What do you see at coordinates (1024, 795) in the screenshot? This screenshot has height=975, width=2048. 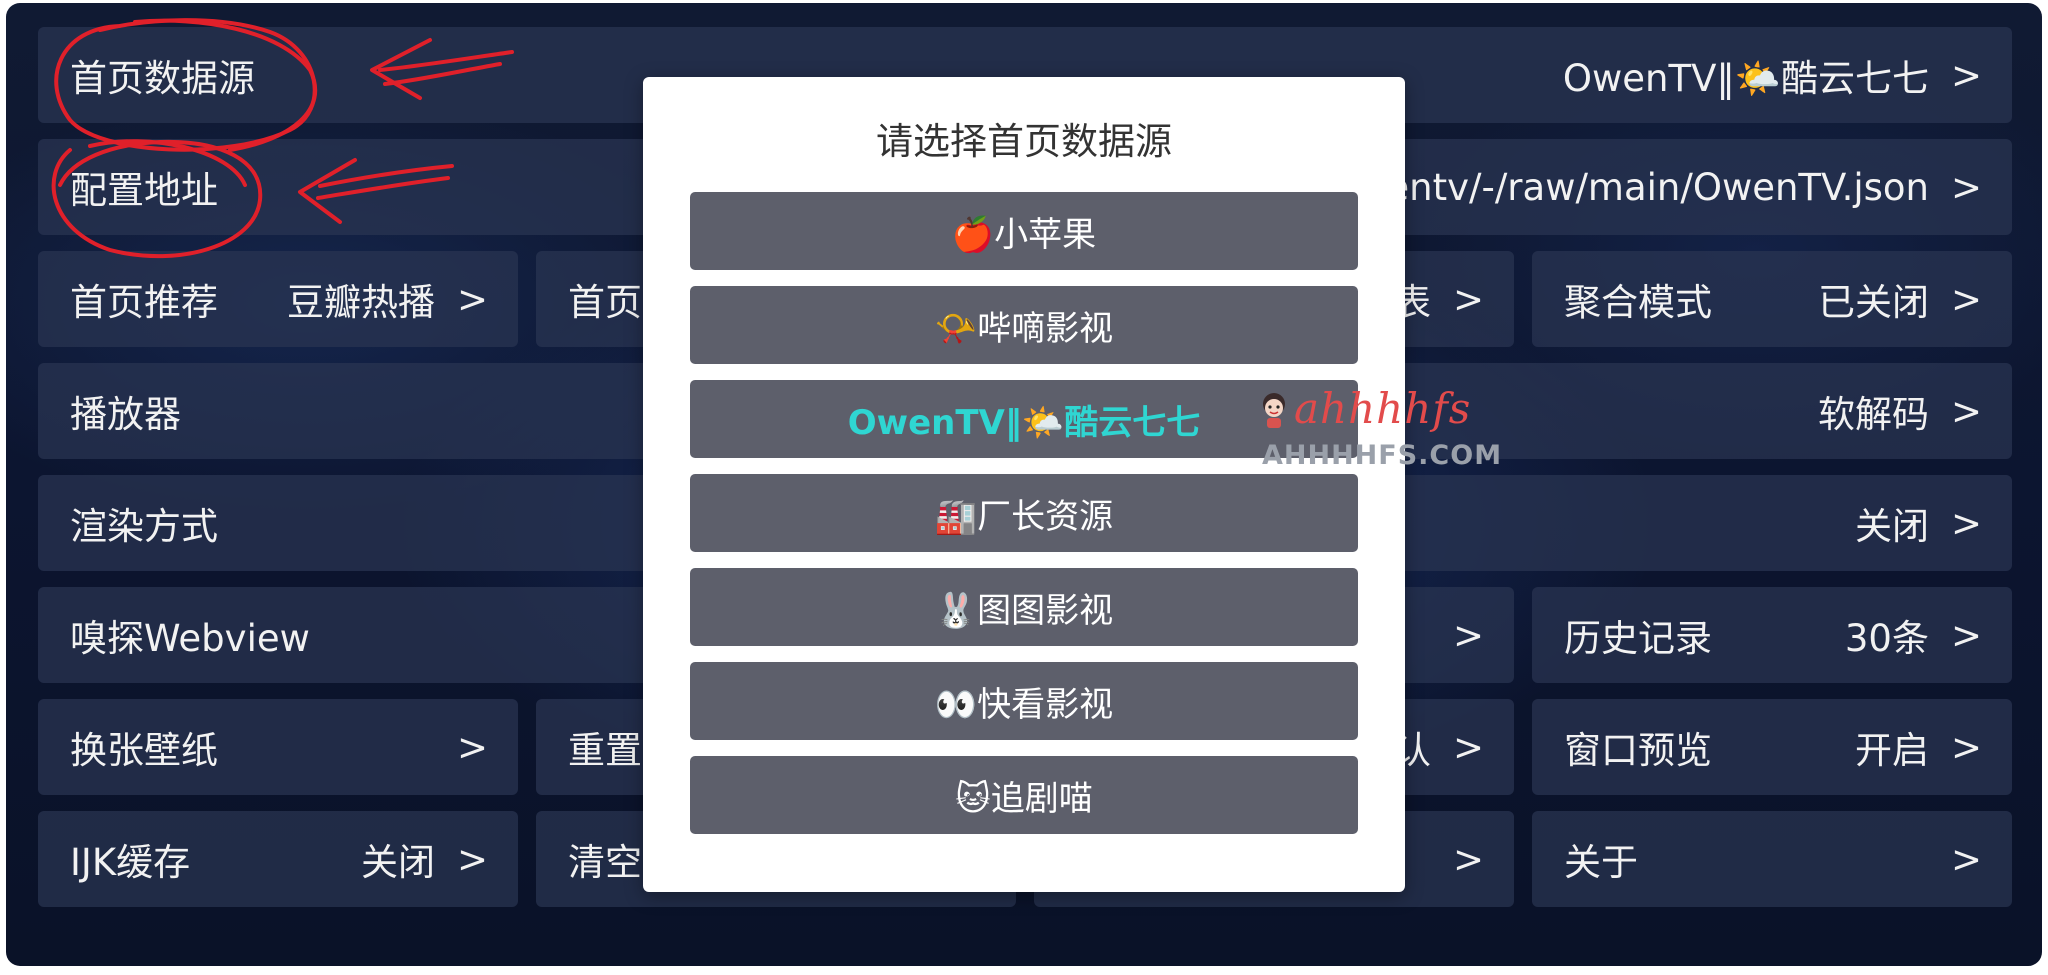 I see `source-option: 🐱追剧喵` at bounding box center [1024, 795].